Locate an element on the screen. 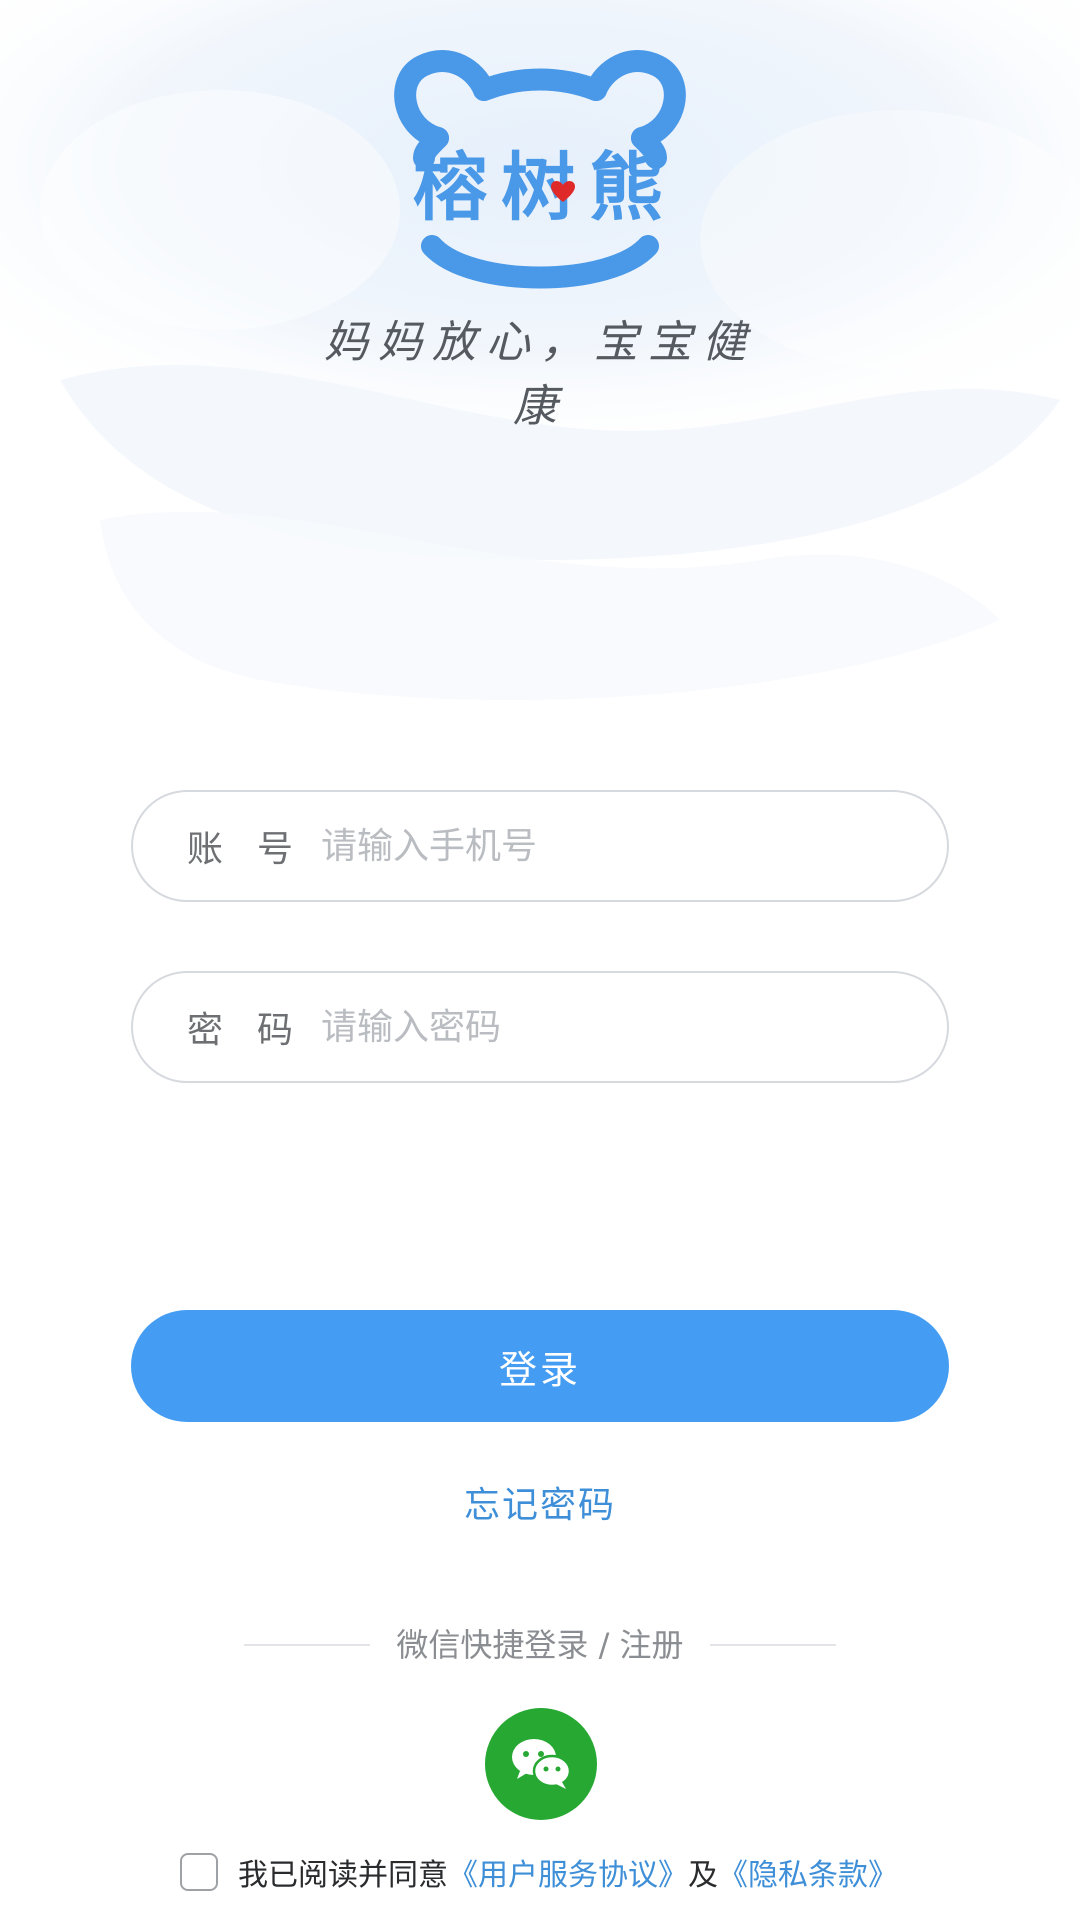  wechat-login-divider: 微信快捷登录 / 注册 is located at coordinates (540, 1645).